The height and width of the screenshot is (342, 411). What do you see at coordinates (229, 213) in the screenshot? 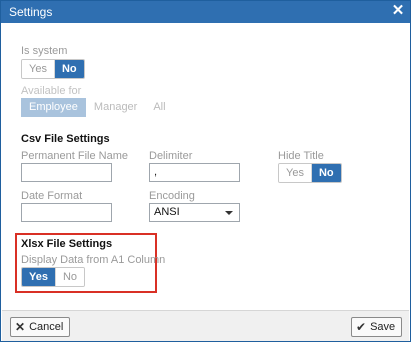
I see `chevron-down-icon` at bounding box center [229, 213].